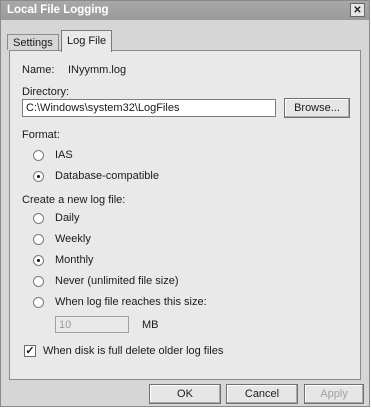 Image resolution: width=372 pixels, height=409 pixels. I want to click on dialog-button-bar: OK Cancel Apply, so click(185, 394).